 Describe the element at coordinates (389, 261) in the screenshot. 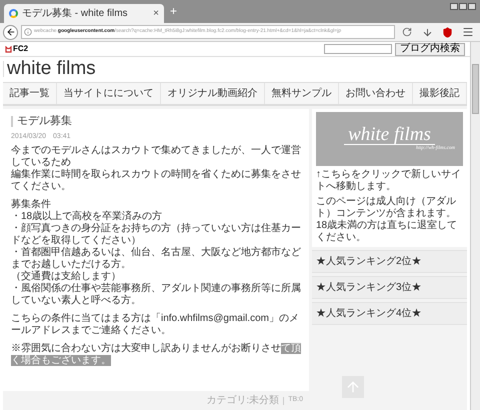

I see `ranking-heading: ★人気ランキング2位★` at that location.